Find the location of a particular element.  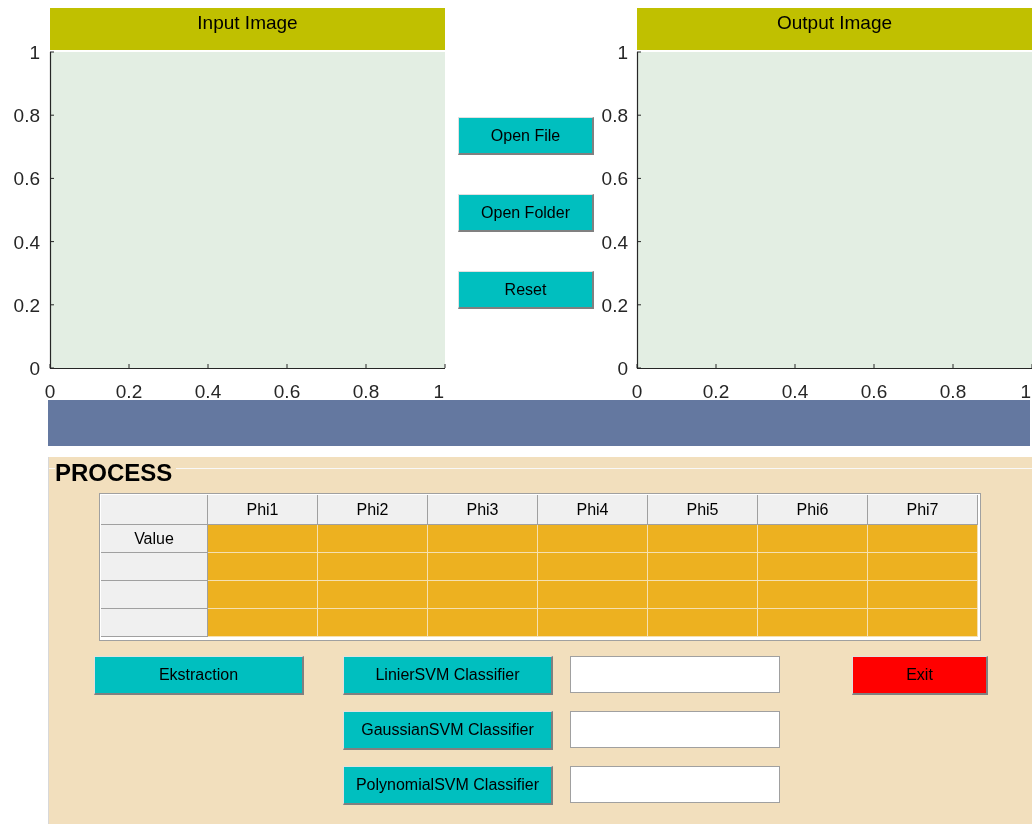

column-header: Phi1 is located at coordinates (263, 510).